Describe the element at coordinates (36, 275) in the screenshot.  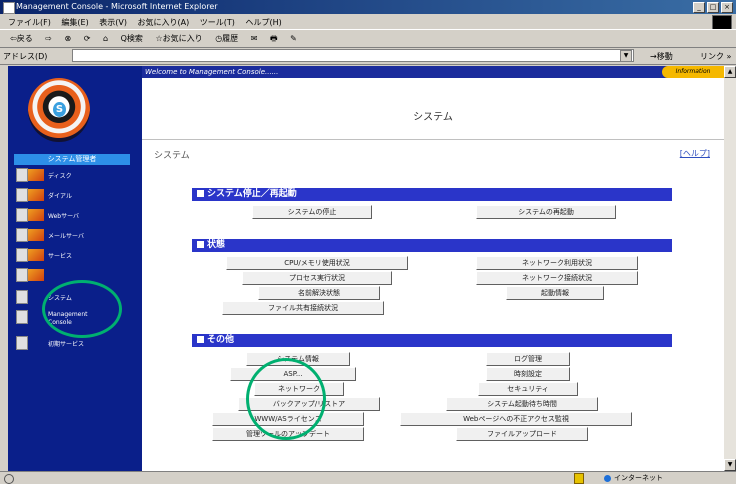
I see `tool-icon` at that location.